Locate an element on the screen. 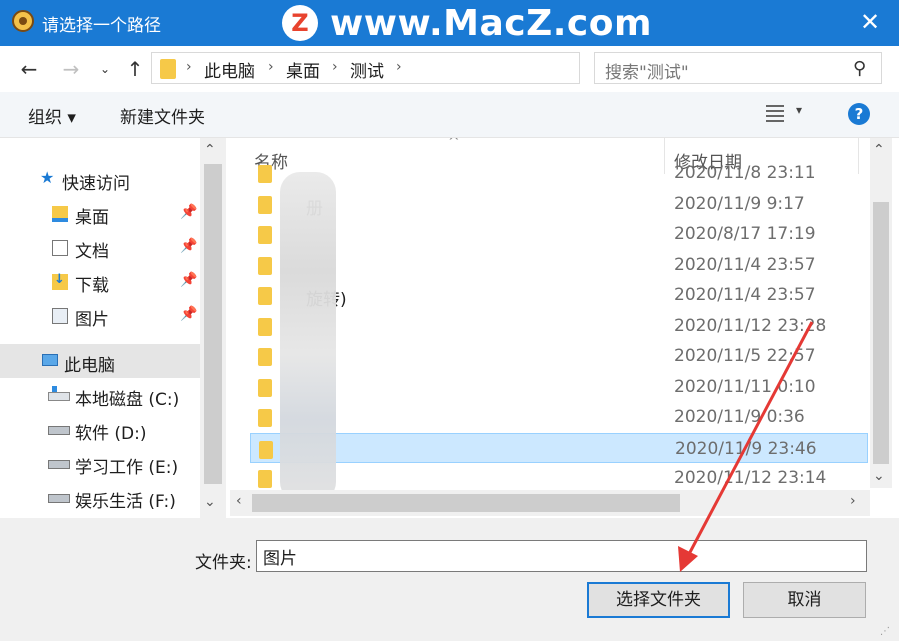 The width and height of the screenshot is (899, 641). watermark-logo: Z is located at coordinates (300, 23).